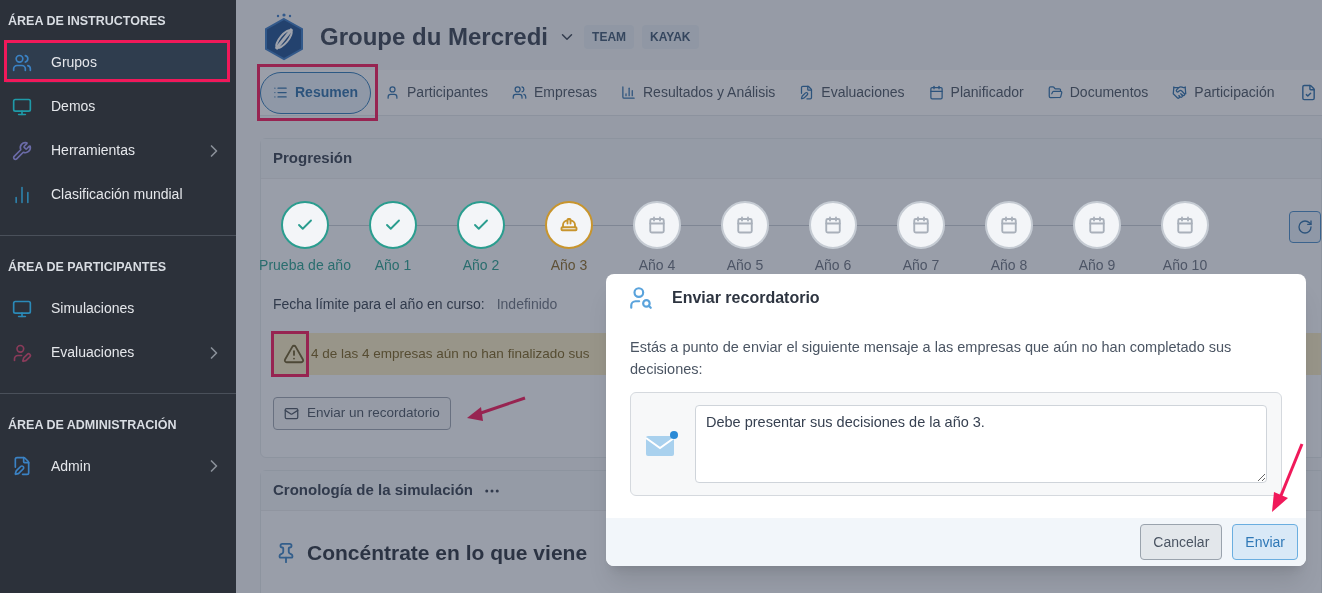 Image resolution: width=1322 pixels, height=593 pixels. I want to click on sidebar-item: Clasificación mundial, so click(118, 194).